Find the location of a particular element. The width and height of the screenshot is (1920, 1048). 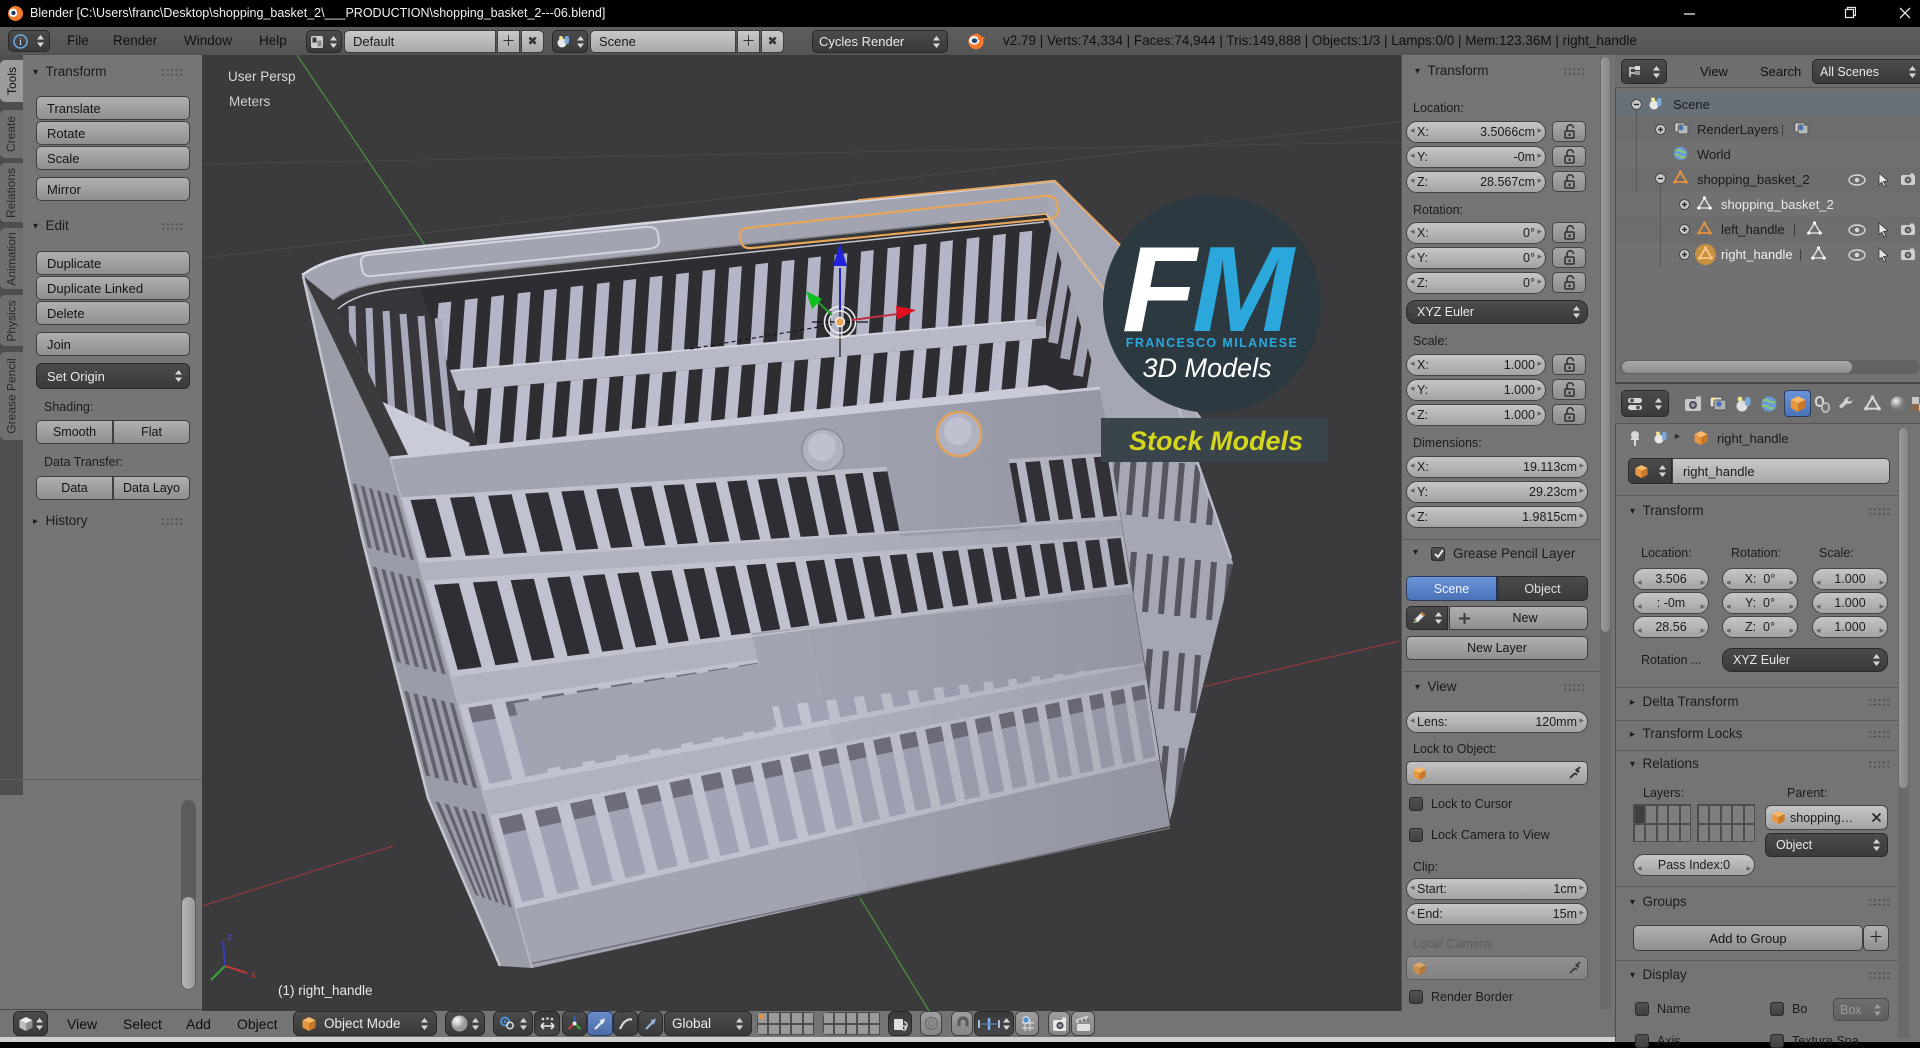

svg-text: x is located at coordinates (253, 975).